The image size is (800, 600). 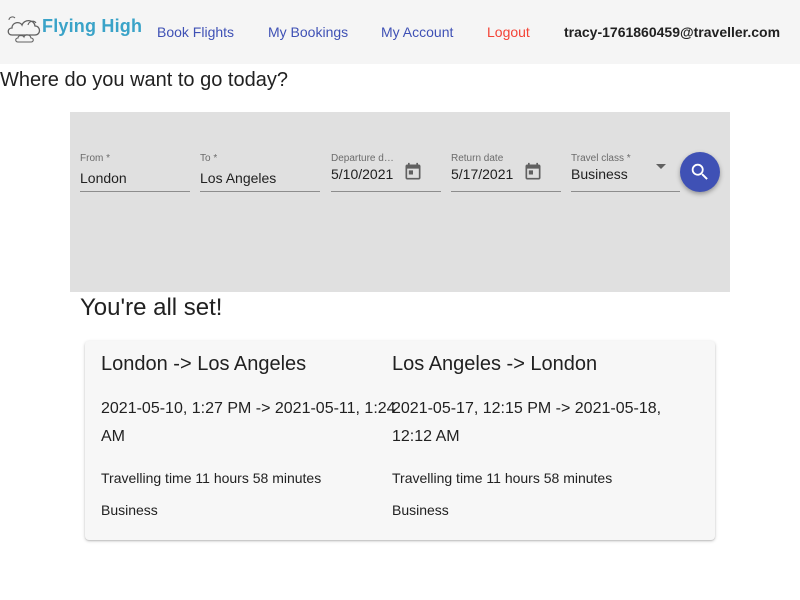 I want to click on return-duration: Travelling time 11 hours 58 minutes, so click(x=502, y=478).